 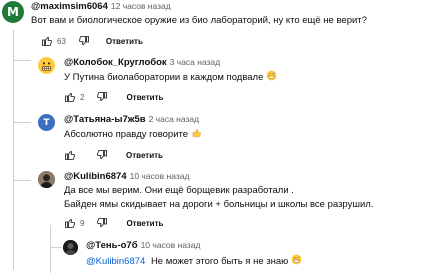 I want to click on like-count: 2, so click(x=82, y=97).